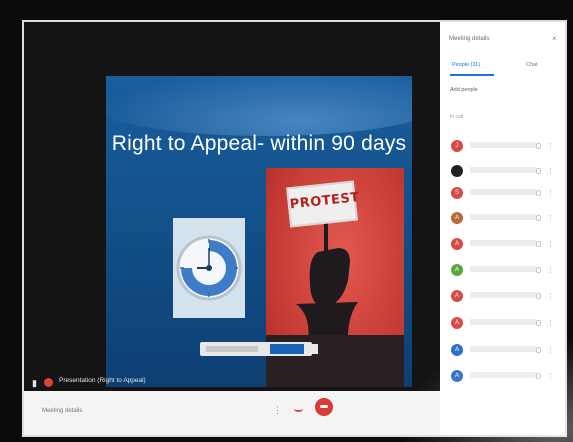 This screenshot has height=442, width=573. What do you see at coordinates (554, 38) in the screenshot?
I see `close-icon: ×` at bounding box center [554, 38].